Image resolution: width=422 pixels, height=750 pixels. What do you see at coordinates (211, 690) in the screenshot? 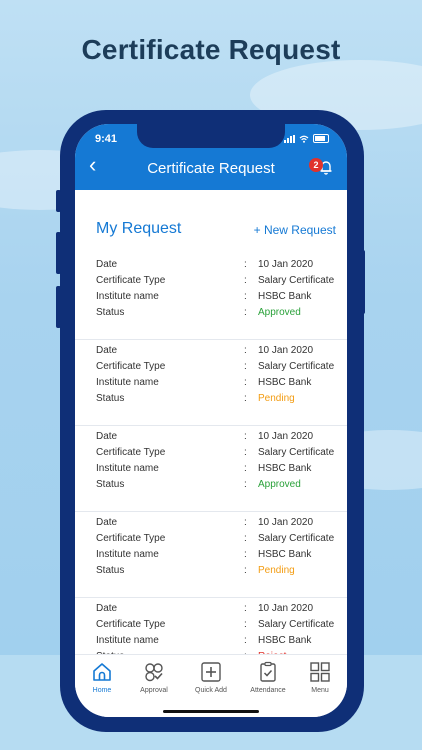
I see `tab-label: Quick Add` at bounding box center [211, 690].